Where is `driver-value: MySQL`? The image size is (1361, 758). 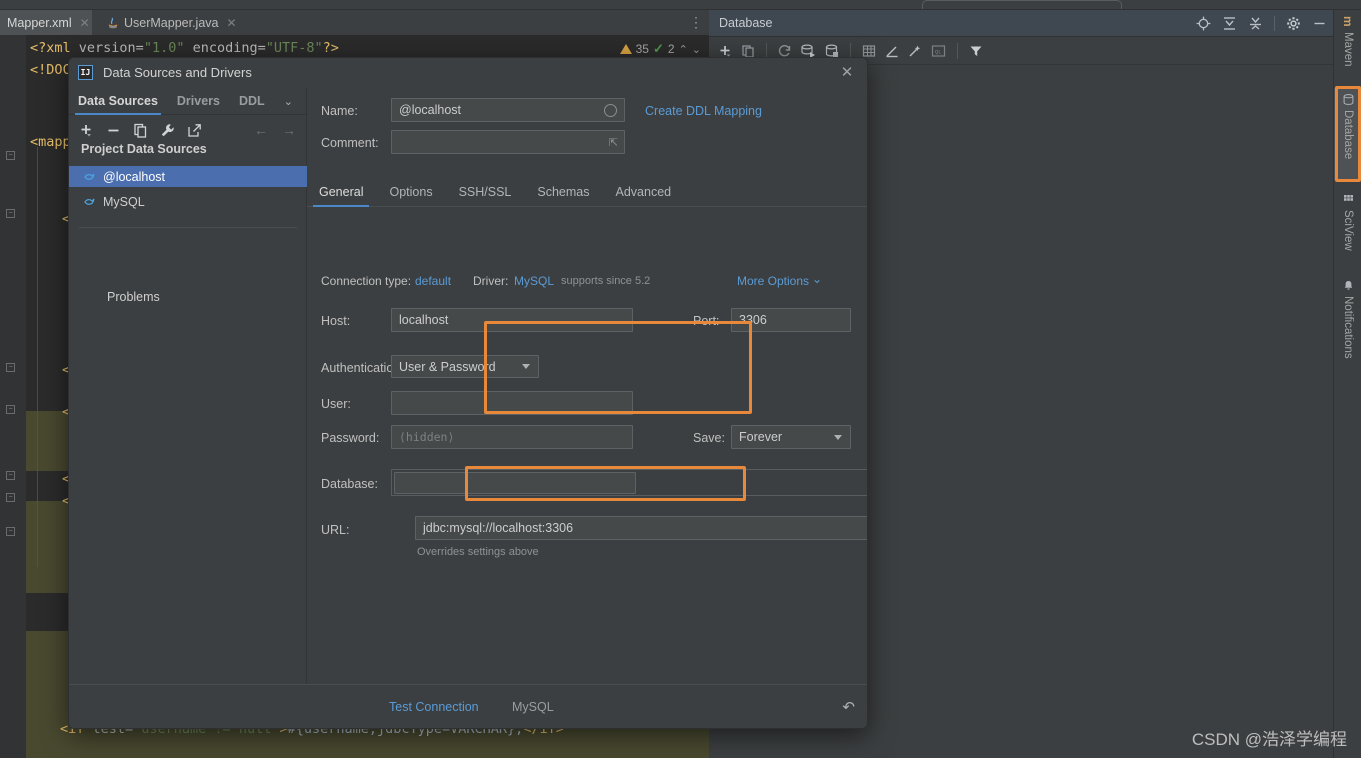
driver-value: MySQL is located at coordinates (534, 281).